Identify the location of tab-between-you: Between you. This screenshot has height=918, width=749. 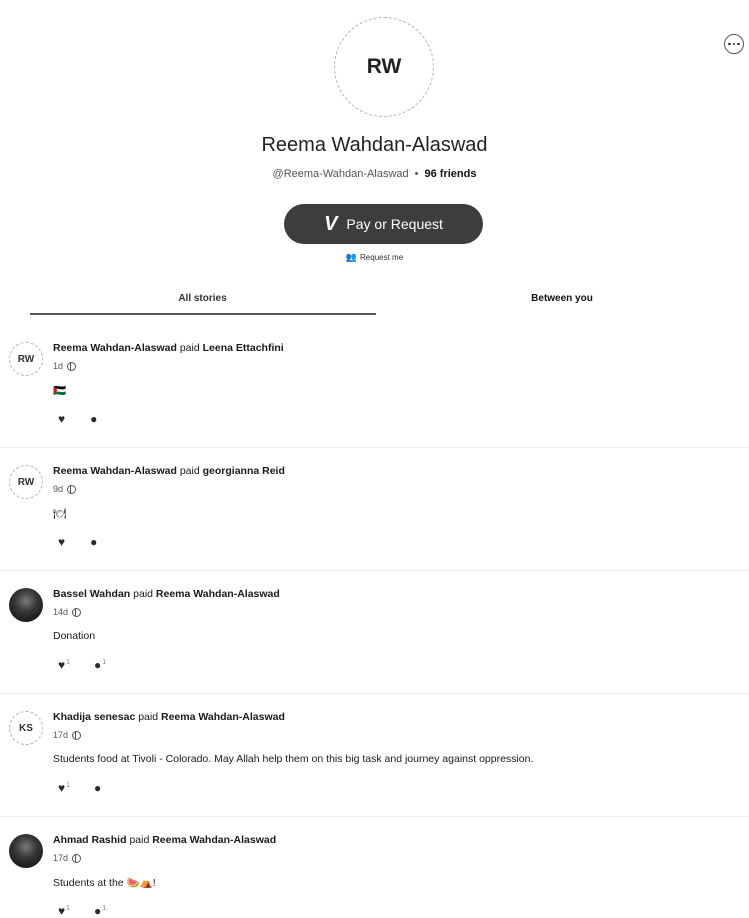
(562, 298).